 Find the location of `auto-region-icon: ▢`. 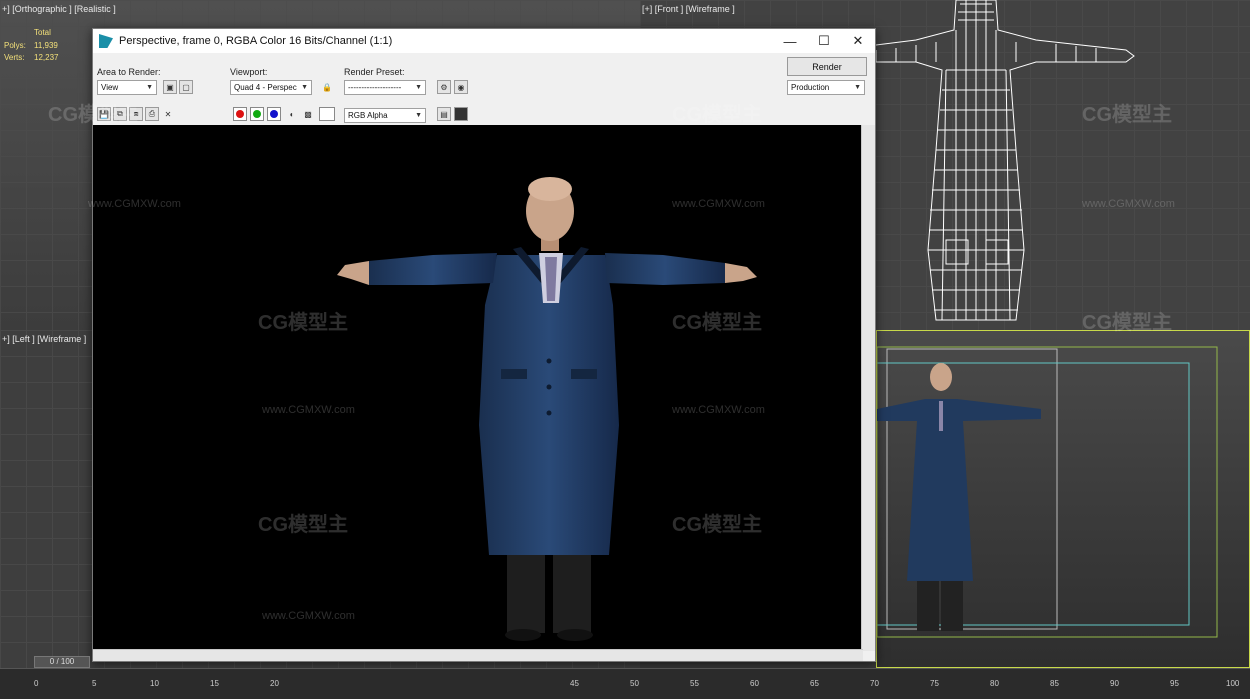

auto-region-icon: ▢ is located at coordinates (186, 87).